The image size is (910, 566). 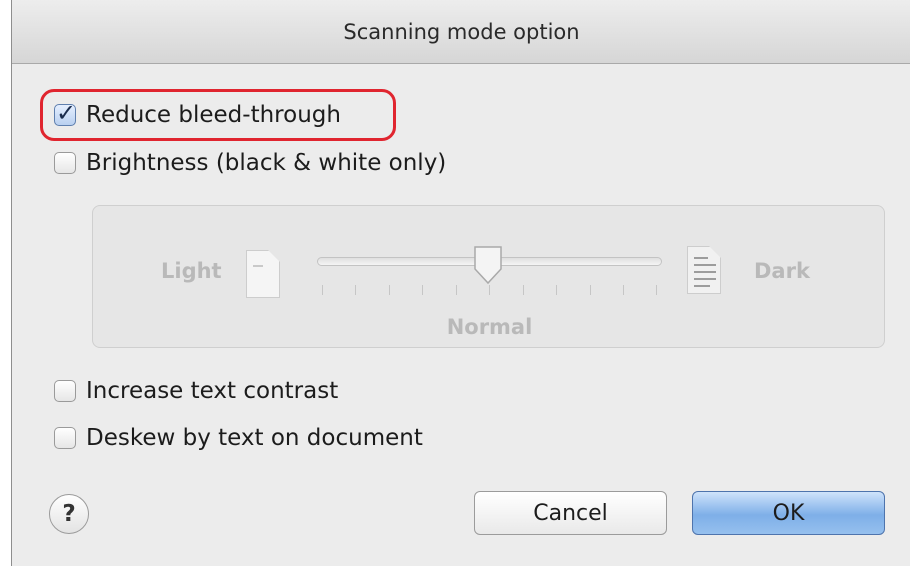 What do you see at coordinates (212, 391) in the screenshot?
I see `increase-contrast-label: Increase text contrast` at bounding box center [212, 391].